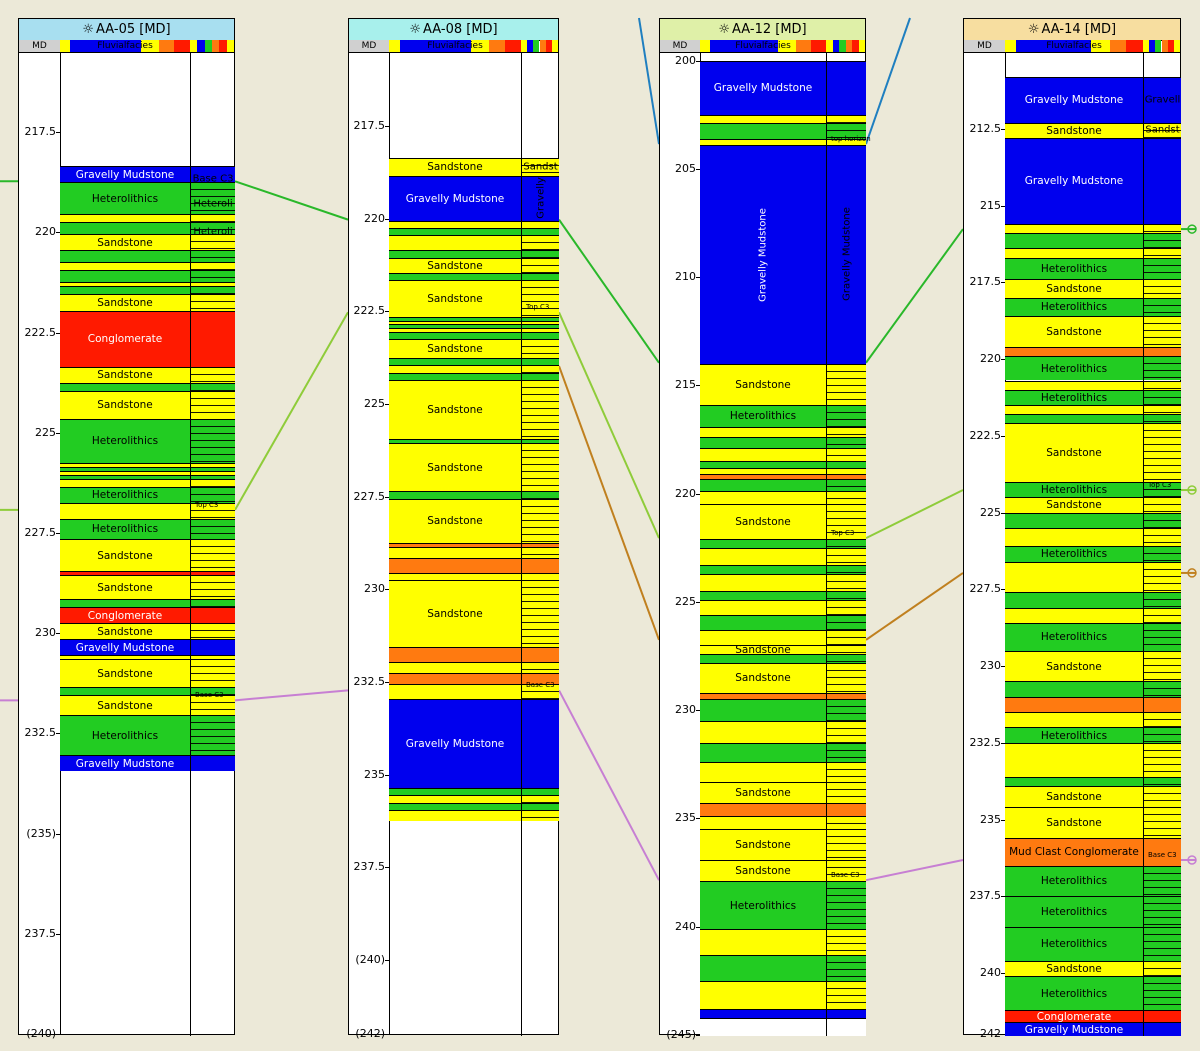 The width and height of the screenshot is (1200, 1051). Describe the element at coordinates (212, 544) in the screenshot. I see `facies-detail-track: Base C3 Heteroli Heteroli` at that location.